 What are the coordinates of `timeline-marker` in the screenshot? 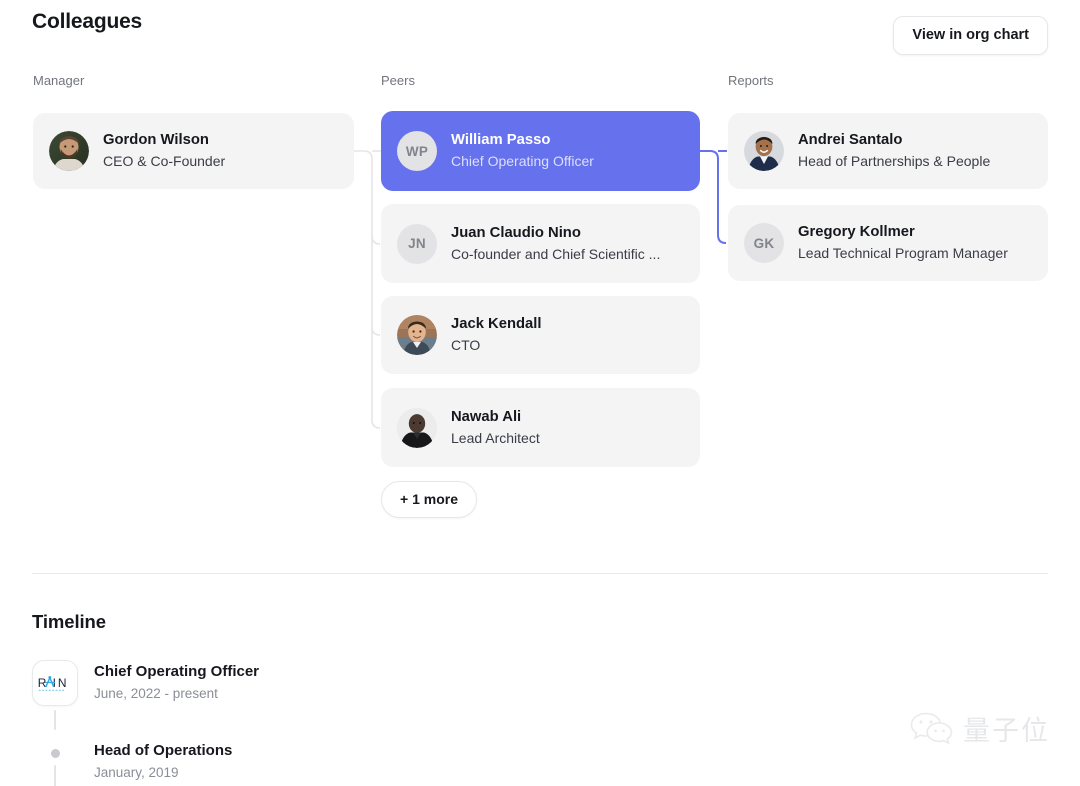 It's located at (55, 758).